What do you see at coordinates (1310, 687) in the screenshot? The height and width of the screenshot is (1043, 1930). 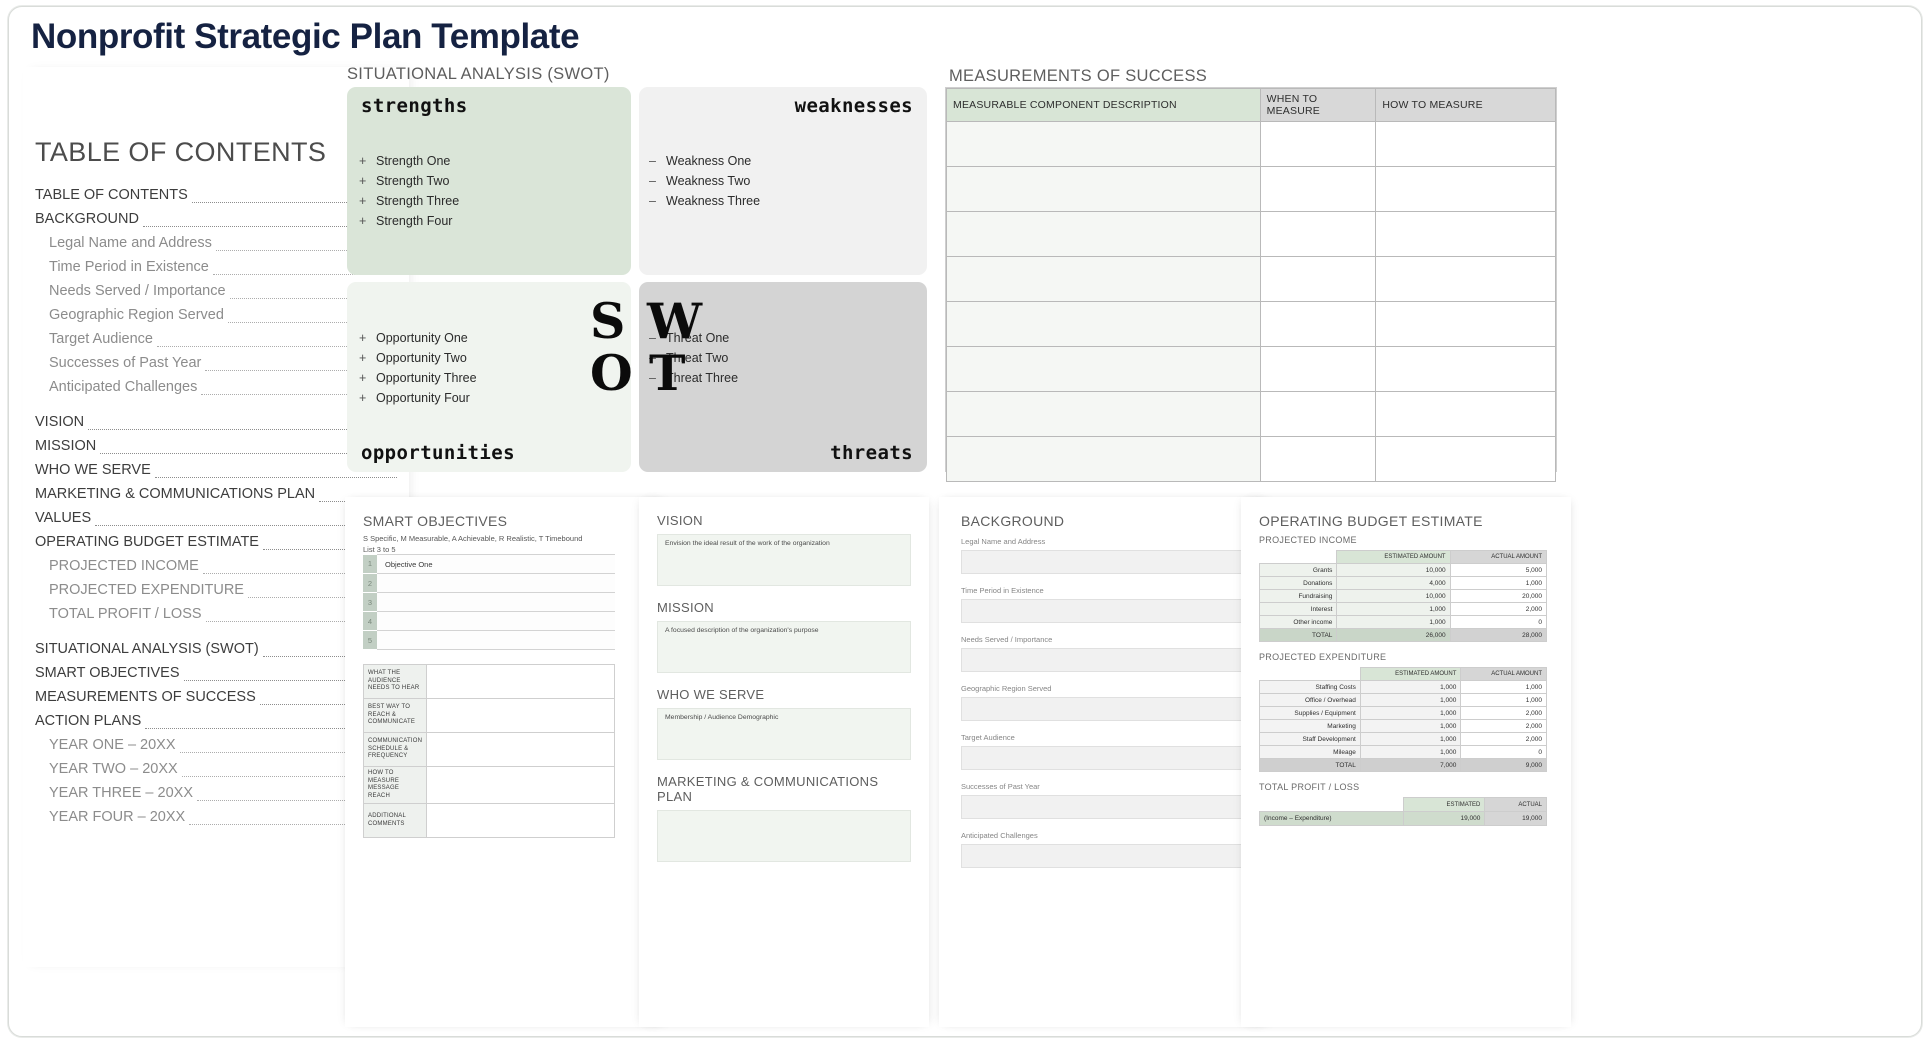 I see `budget-cell-label: Staffing Costs` at bounding box center [1310, 687].